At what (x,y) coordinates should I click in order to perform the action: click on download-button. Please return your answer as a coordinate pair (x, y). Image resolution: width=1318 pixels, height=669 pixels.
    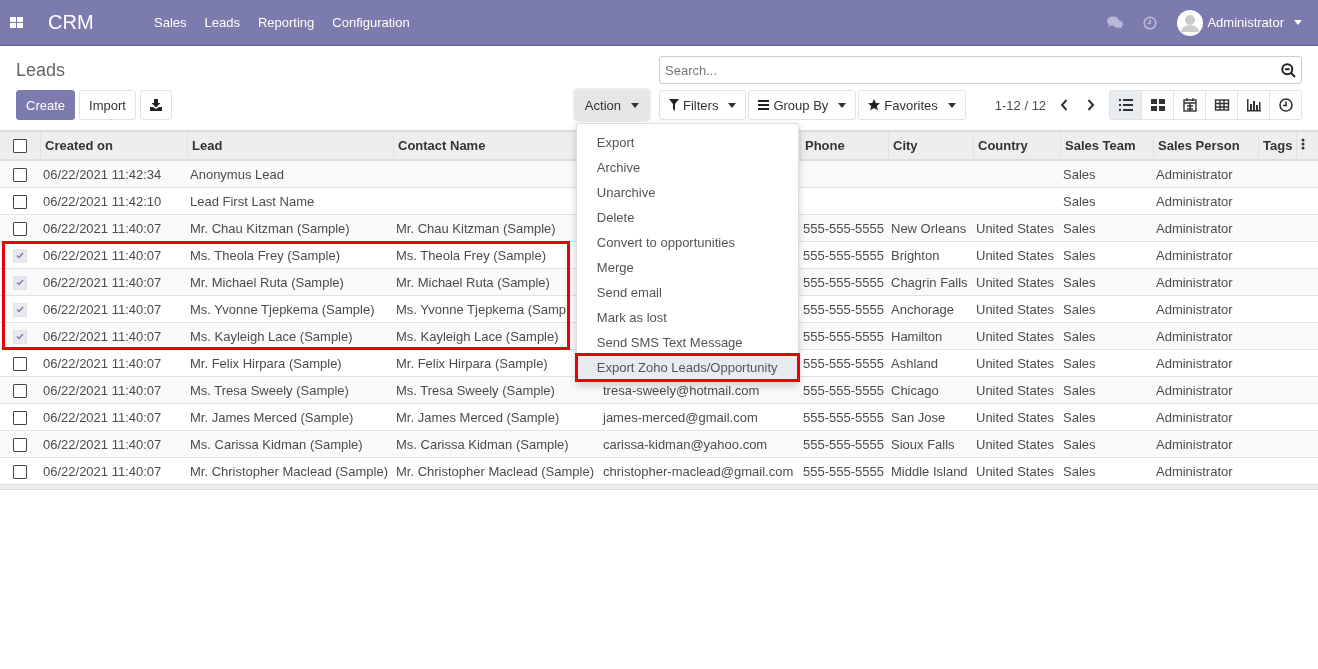
    Looking at the image, I should click on (155, 105).